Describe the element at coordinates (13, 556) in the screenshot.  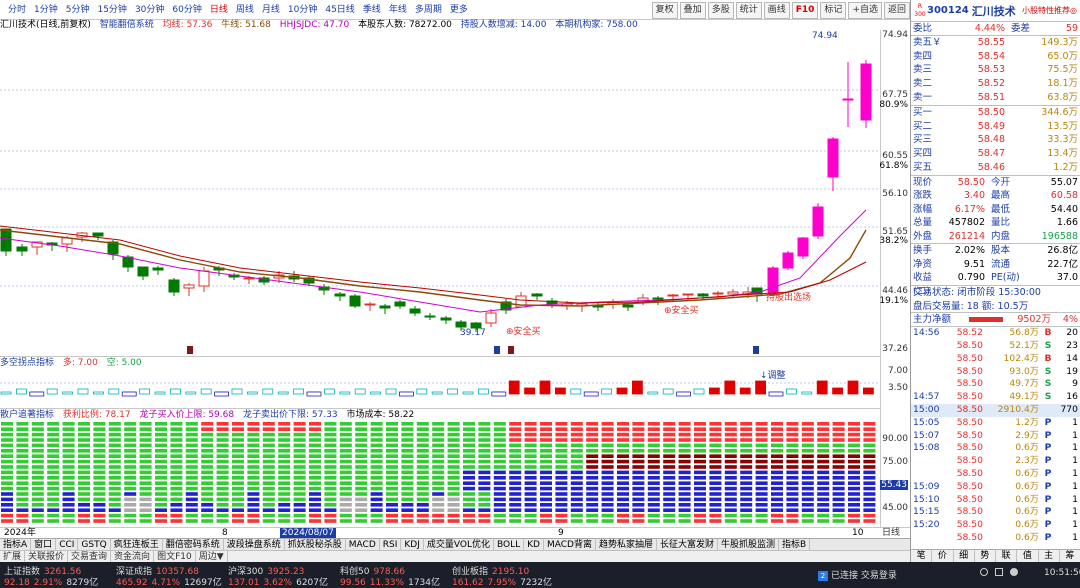
I see `extension-tab: 扩展` at that location.